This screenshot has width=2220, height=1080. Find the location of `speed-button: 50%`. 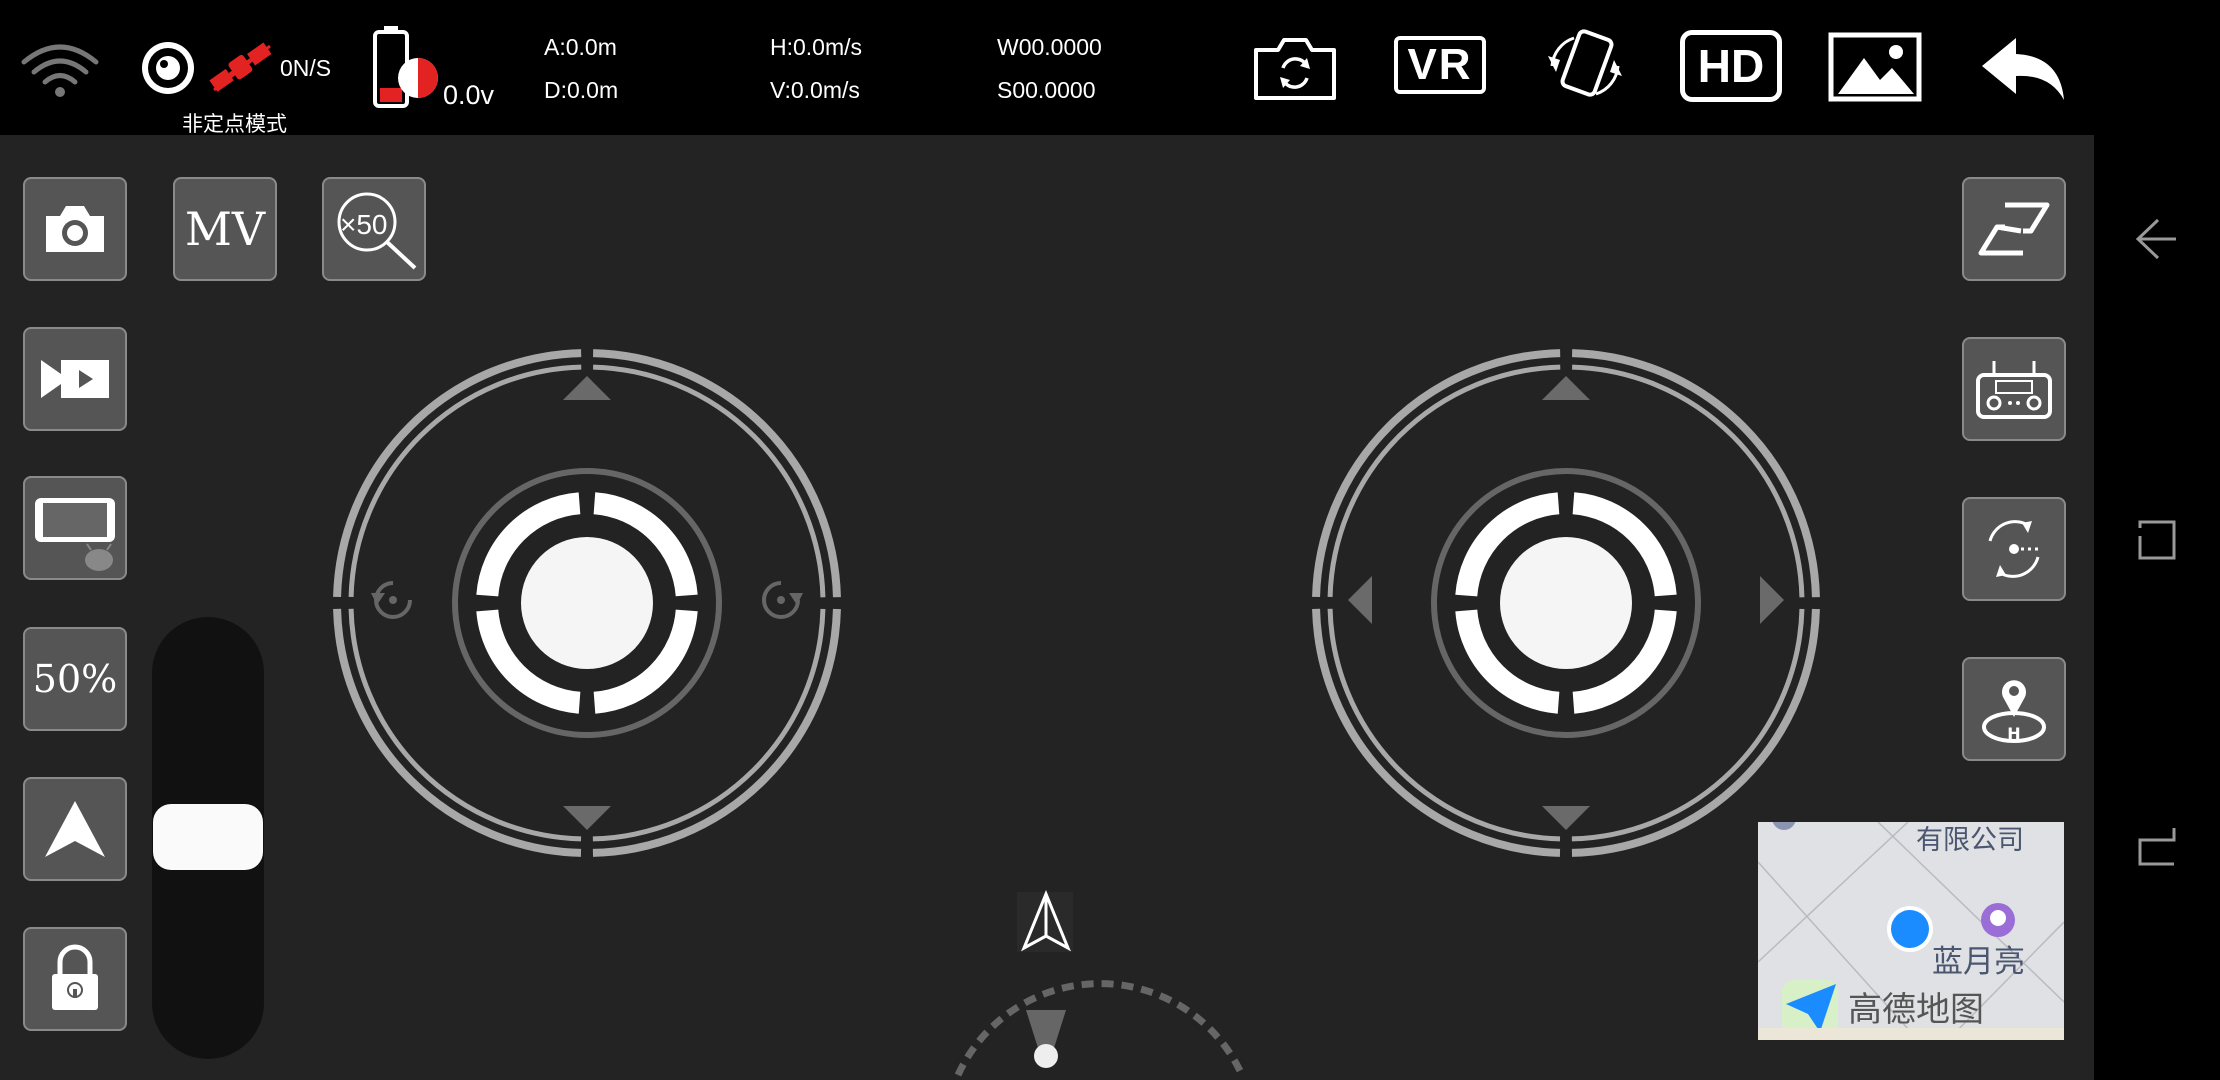

speed-button: 50% is located at coordinates (75, 679).